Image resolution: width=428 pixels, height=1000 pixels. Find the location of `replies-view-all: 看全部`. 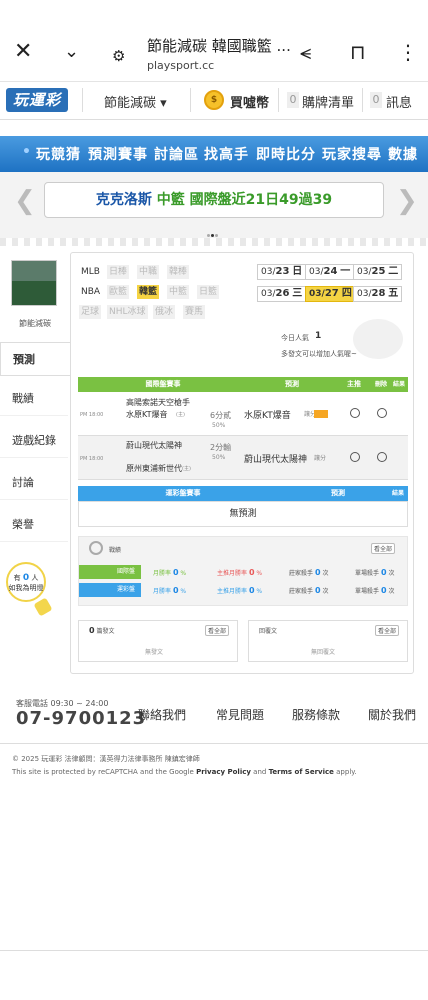

replies-view-all: 看全部 is located at coordinates (387, 630).